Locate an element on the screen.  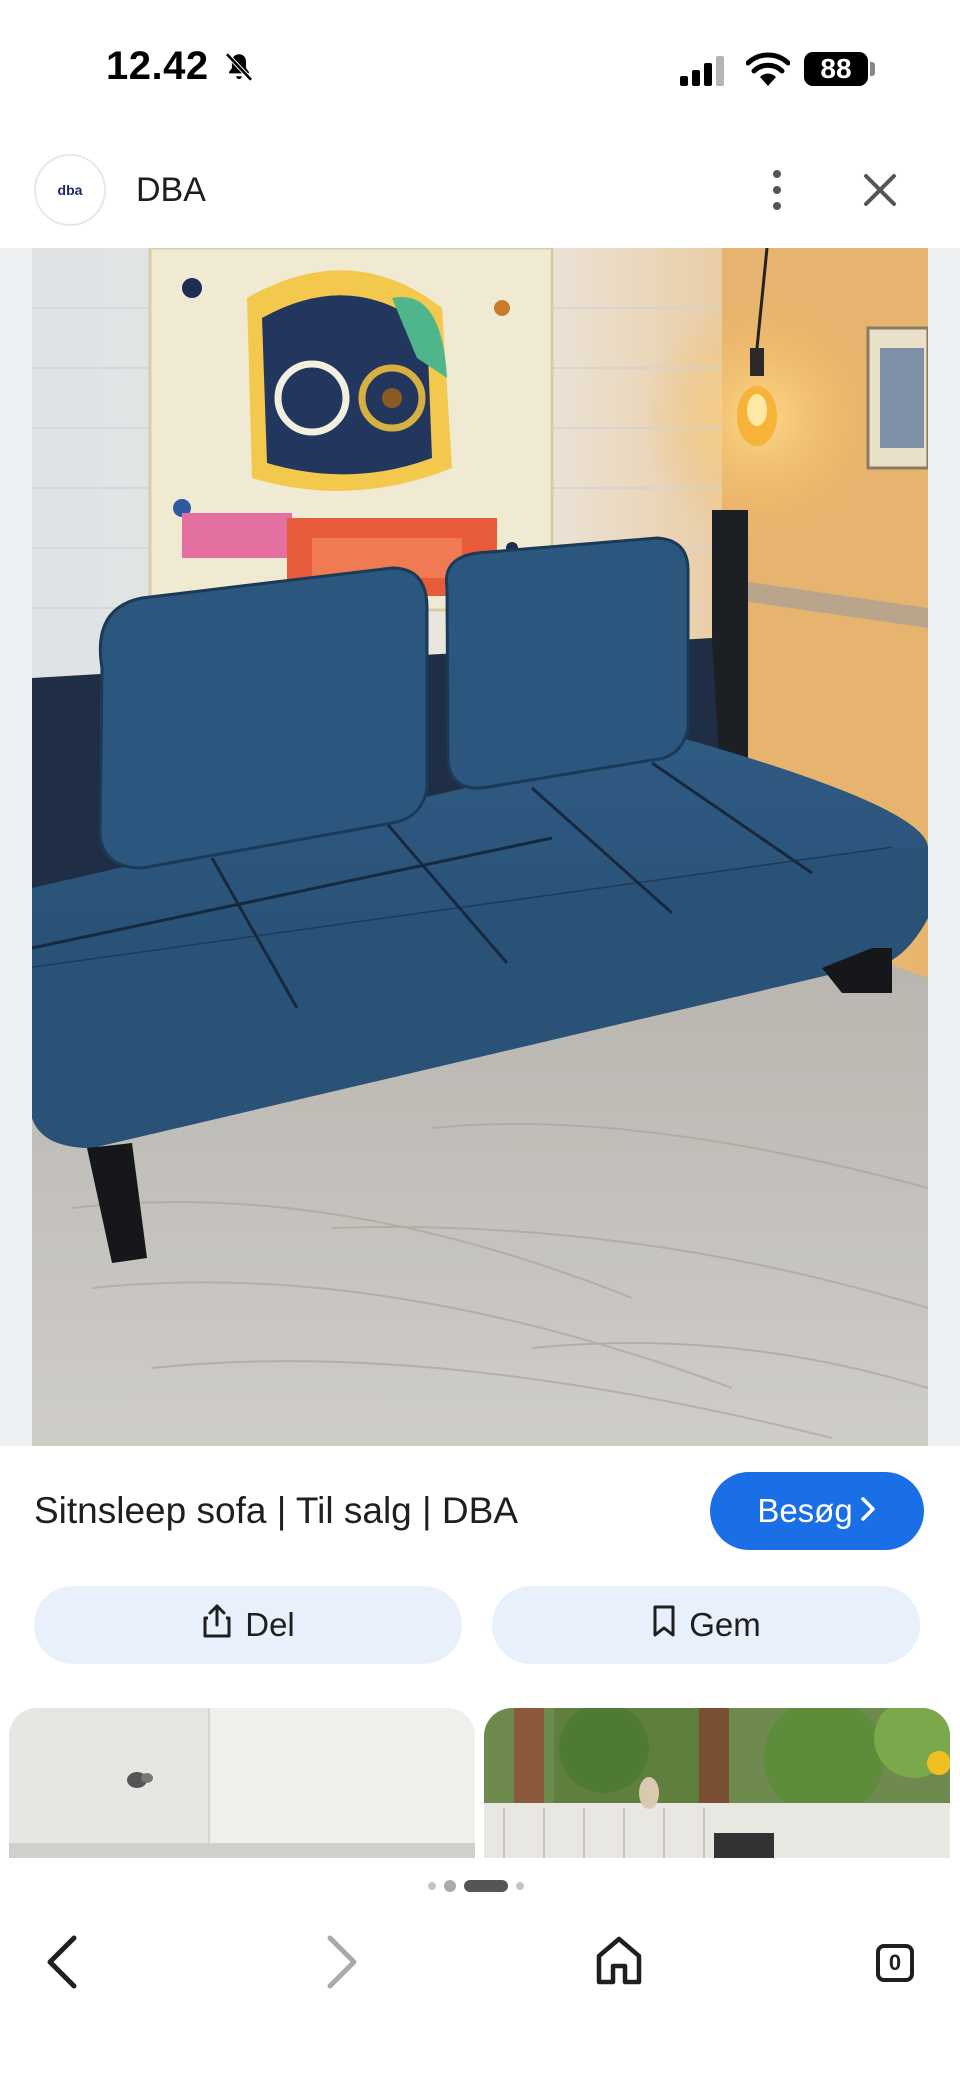
site-name: DBA is located at coordinates (171, 190).